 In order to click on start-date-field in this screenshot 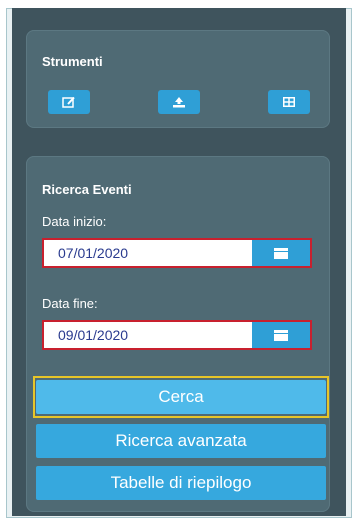, I will do `click(177, 253)`.